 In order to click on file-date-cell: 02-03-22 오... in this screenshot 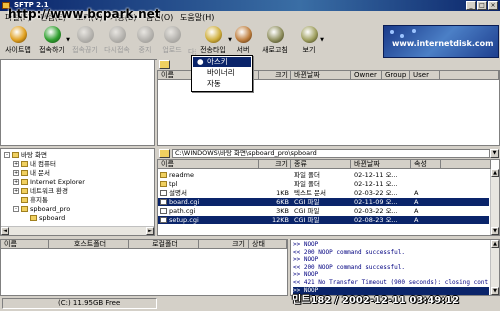, I will do `click(376, 193)`.